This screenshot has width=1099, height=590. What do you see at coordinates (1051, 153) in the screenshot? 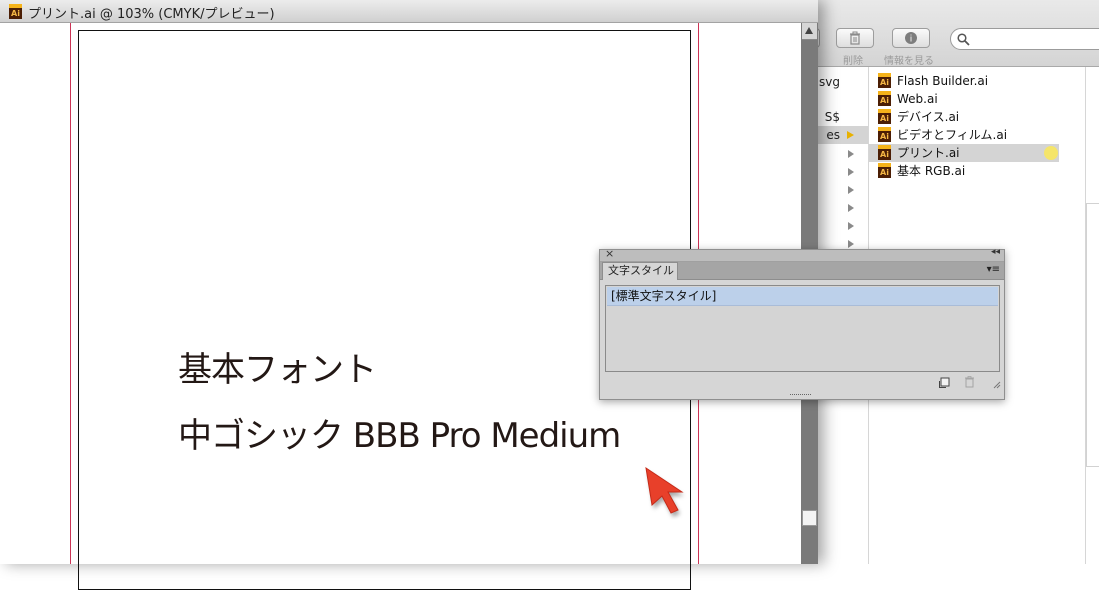
I see `color-label-dot` at bounding box center [1051, 153].